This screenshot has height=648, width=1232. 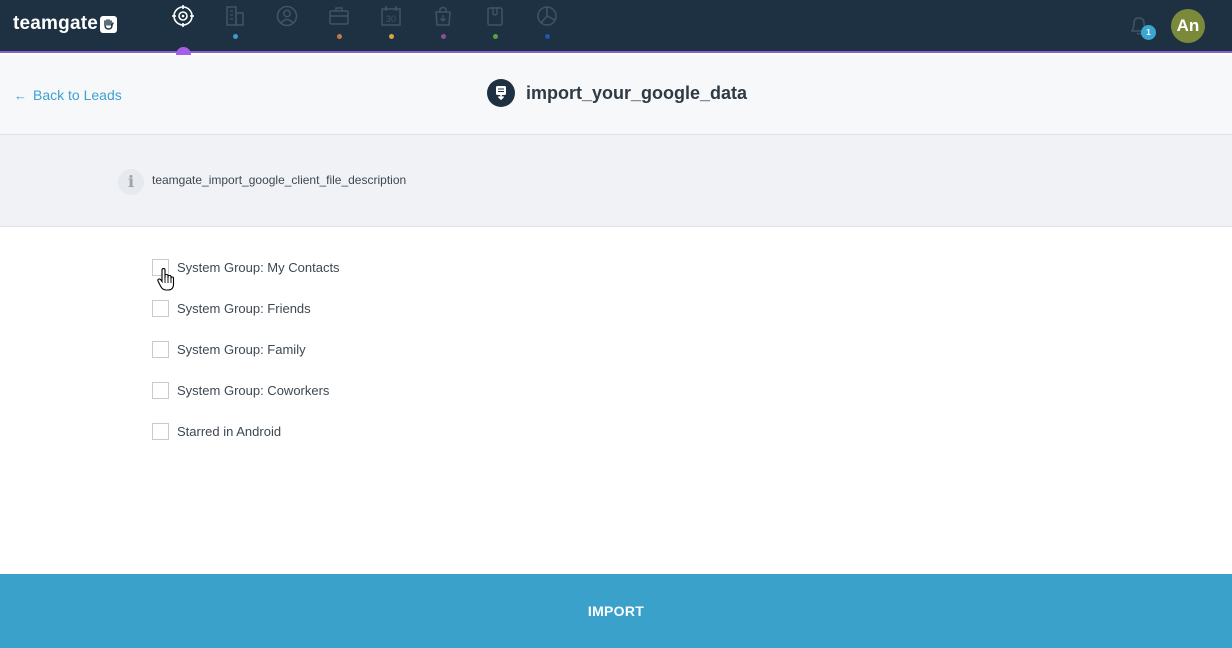 What do you see at coordinates (495, 16) in the screenshot?
I see `clipboard-icon` at bounding box center [495, 16].